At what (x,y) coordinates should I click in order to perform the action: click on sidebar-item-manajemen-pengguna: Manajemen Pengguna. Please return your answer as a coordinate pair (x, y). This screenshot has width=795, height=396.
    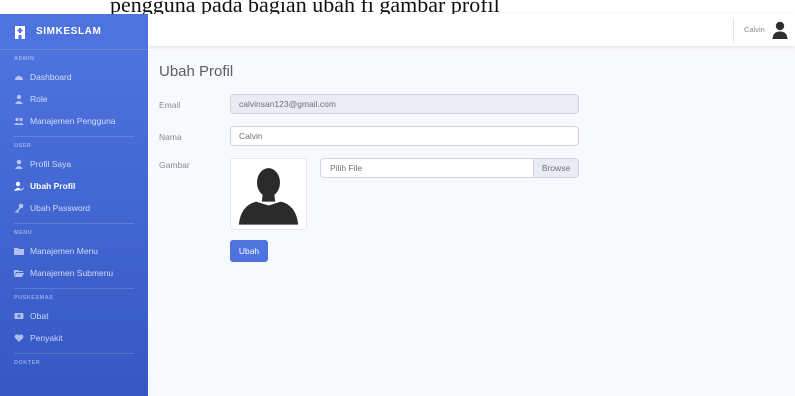
    Looking at the image, I should click on (74, 121).